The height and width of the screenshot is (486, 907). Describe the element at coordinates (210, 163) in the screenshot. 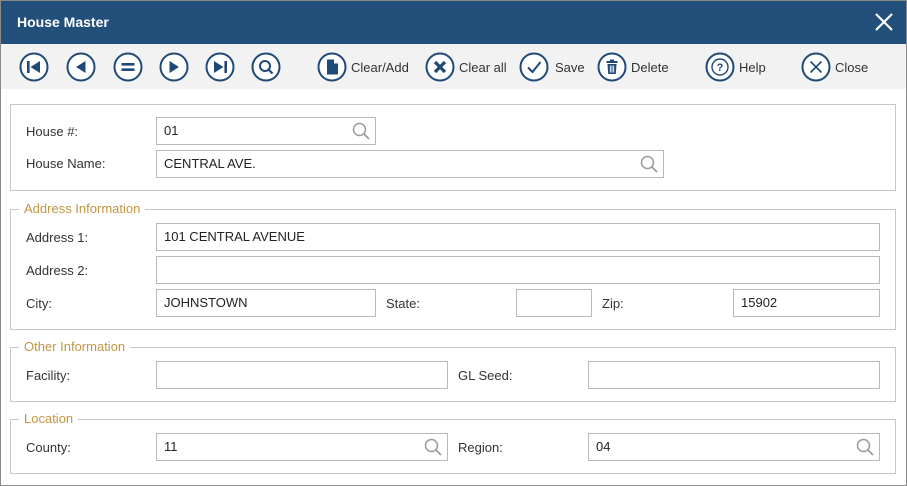

I see `house-name-value: CENTRAL AVE.` at that location.